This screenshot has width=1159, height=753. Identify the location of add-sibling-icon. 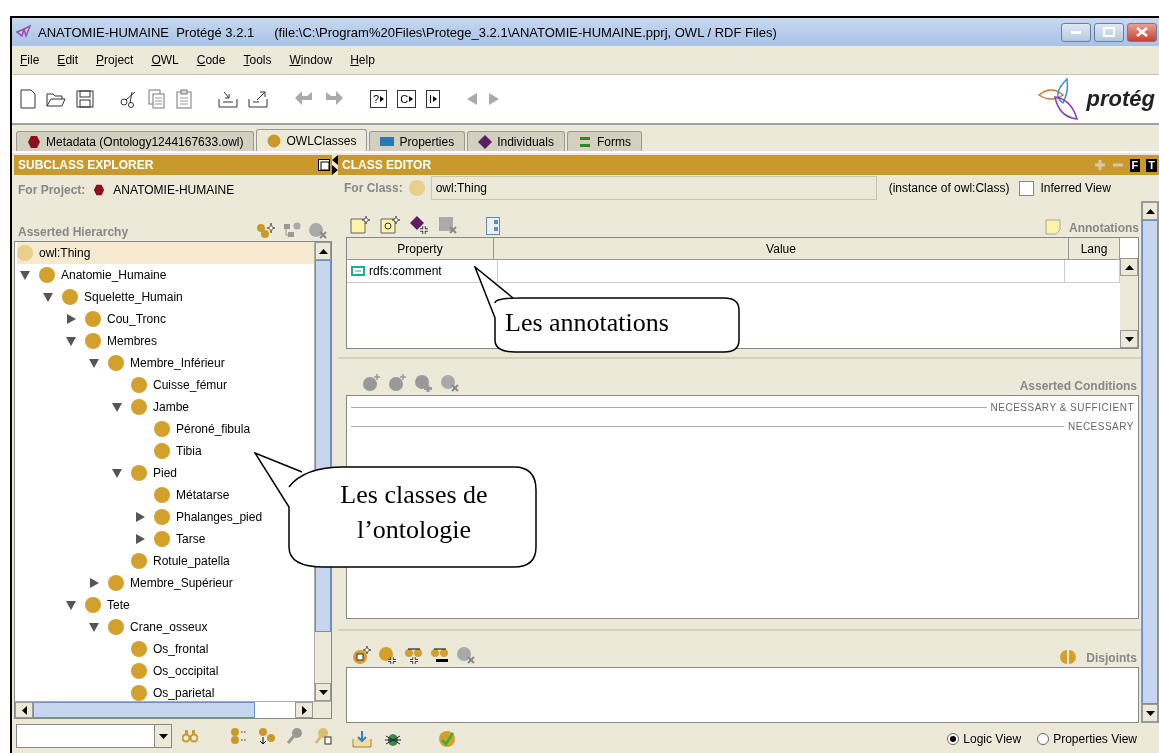
(292, 230).